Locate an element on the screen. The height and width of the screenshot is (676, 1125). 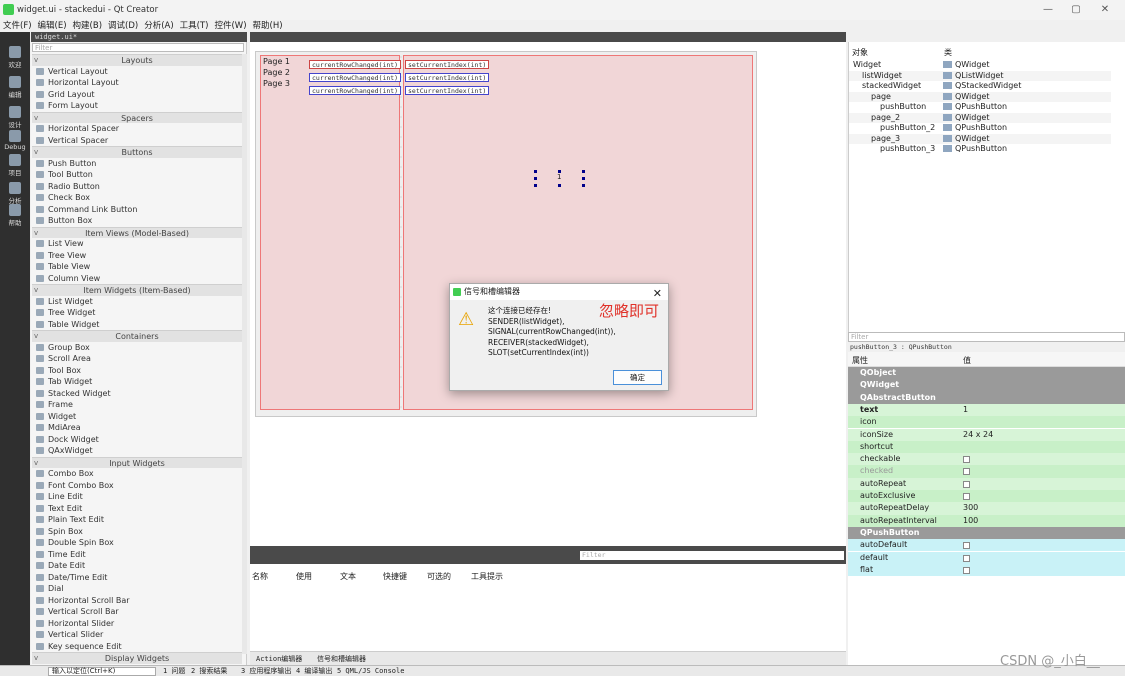
property-value: 1 is located at coordinates (965, 410).